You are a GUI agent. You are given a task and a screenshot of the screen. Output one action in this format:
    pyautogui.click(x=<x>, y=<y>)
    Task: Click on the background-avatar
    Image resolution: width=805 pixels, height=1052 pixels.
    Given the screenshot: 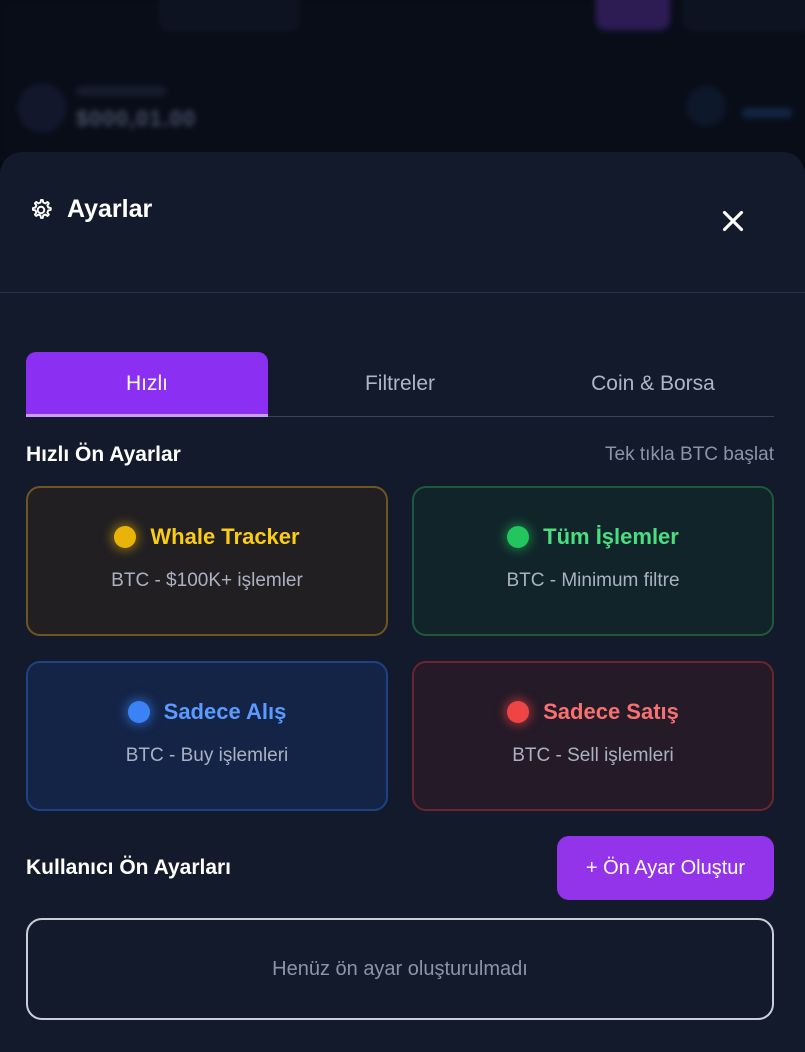 What is the action you would take?
    pyautogui.click(x=42, y=108)
    